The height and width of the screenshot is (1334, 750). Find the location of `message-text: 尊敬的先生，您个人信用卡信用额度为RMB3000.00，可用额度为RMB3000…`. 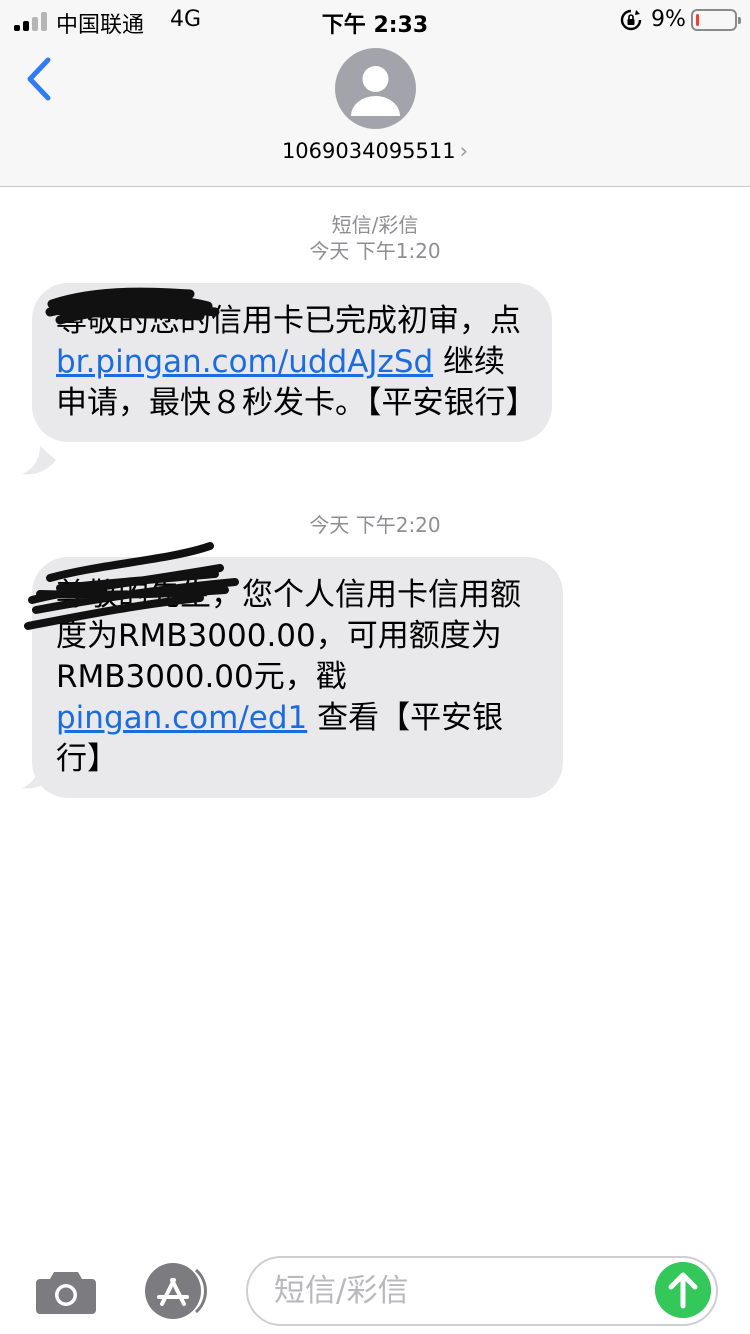

message-text: 尊敬的先生，您个人信用卡信用额度为RMB3000.00，可用额度为RMB3000… is located at coordinates (288, 636).